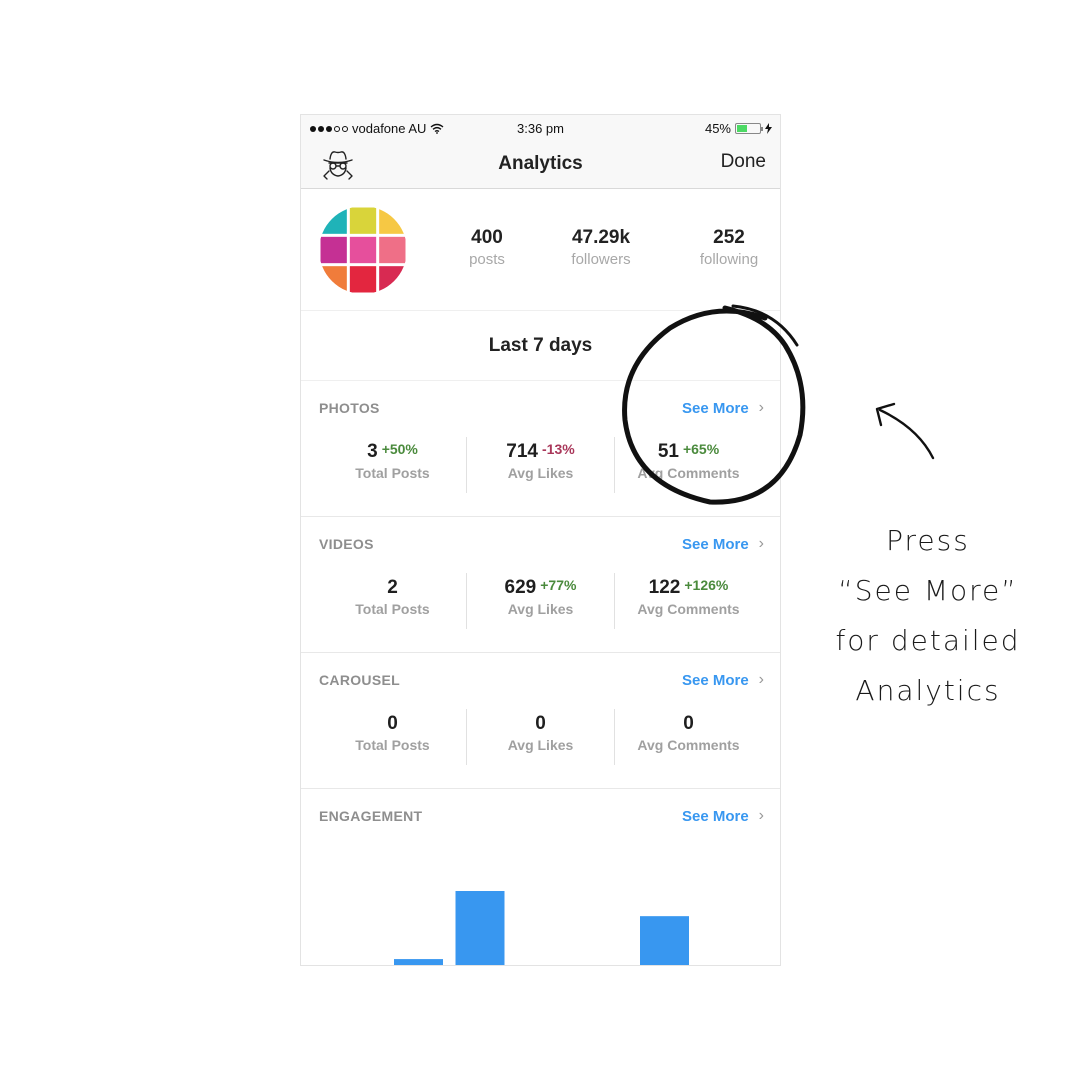 The image size is (1080, 1080). I want to click on page-title: Analytics, so click(540, 163).